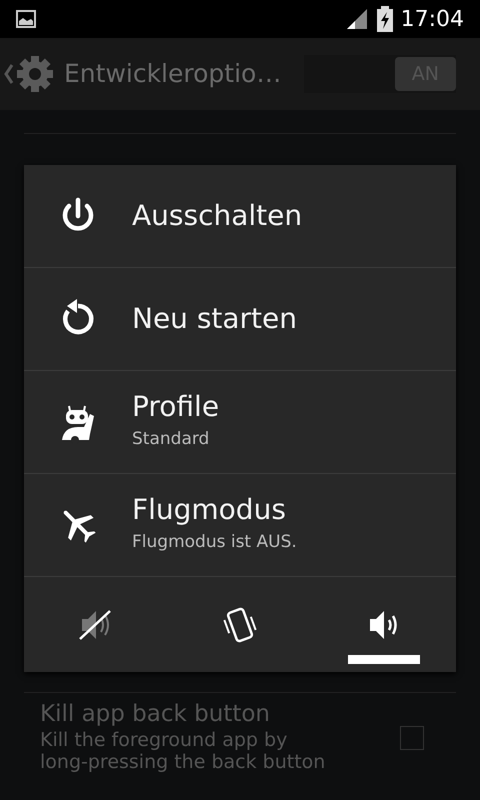 Image resolution: width=480 pixels, height=800 pixels. I want to click on battery-charging-icon, so click(384, 19).